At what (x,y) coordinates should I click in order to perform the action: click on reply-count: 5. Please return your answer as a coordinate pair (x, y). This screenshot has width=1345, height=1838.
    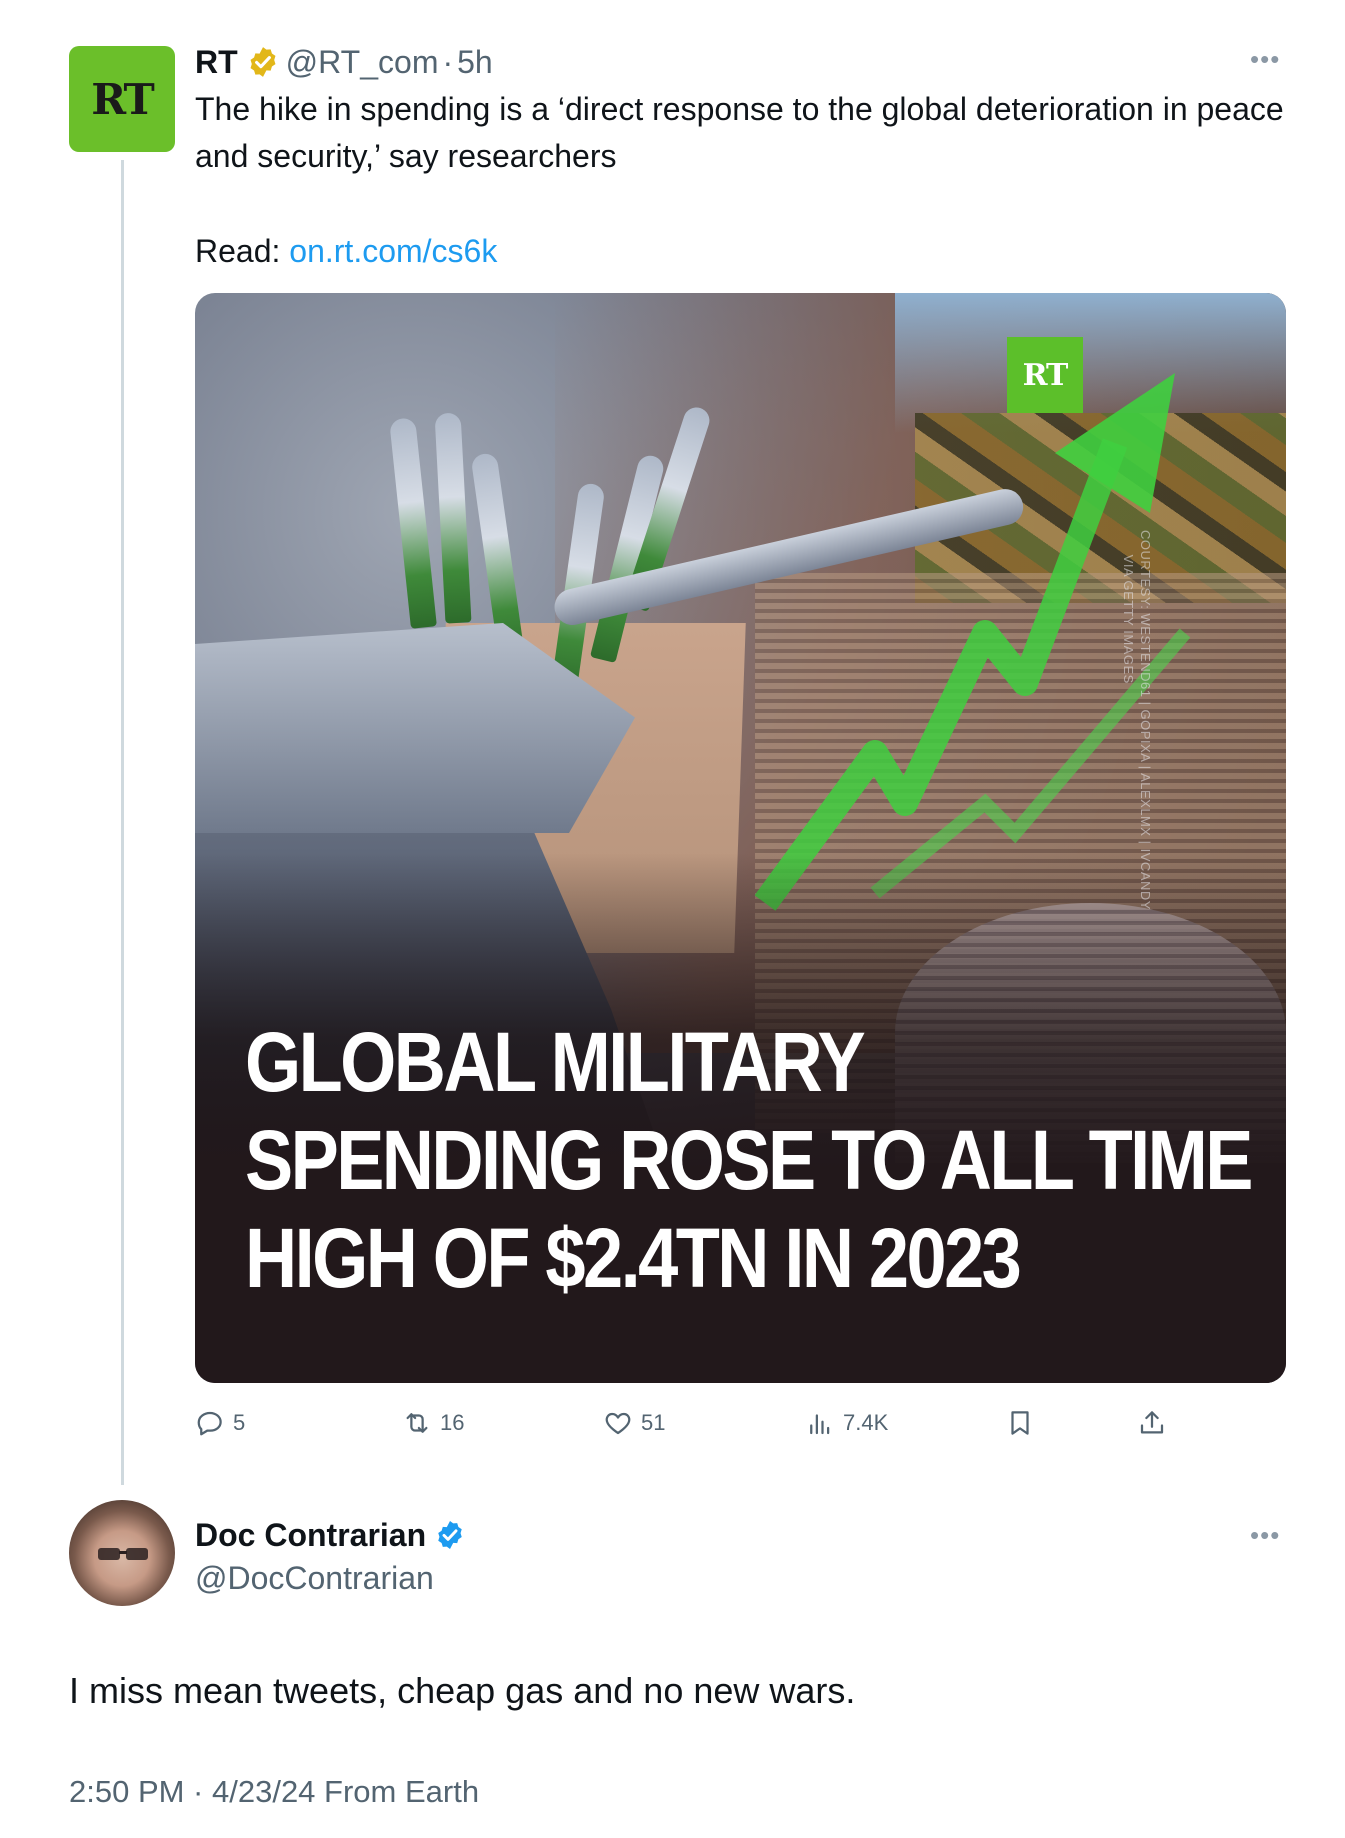
    Looking at the image, I should click on (239, 1422).